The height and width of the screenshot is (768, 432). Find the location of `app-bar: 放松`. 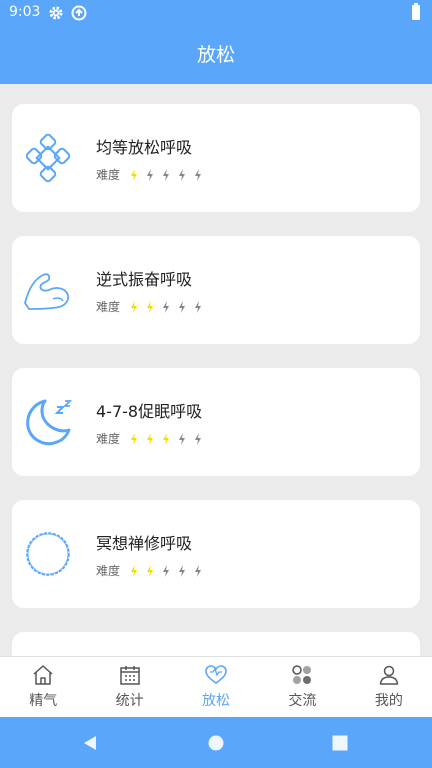

app-bar: 放松 is located at coordinates (216, 55).